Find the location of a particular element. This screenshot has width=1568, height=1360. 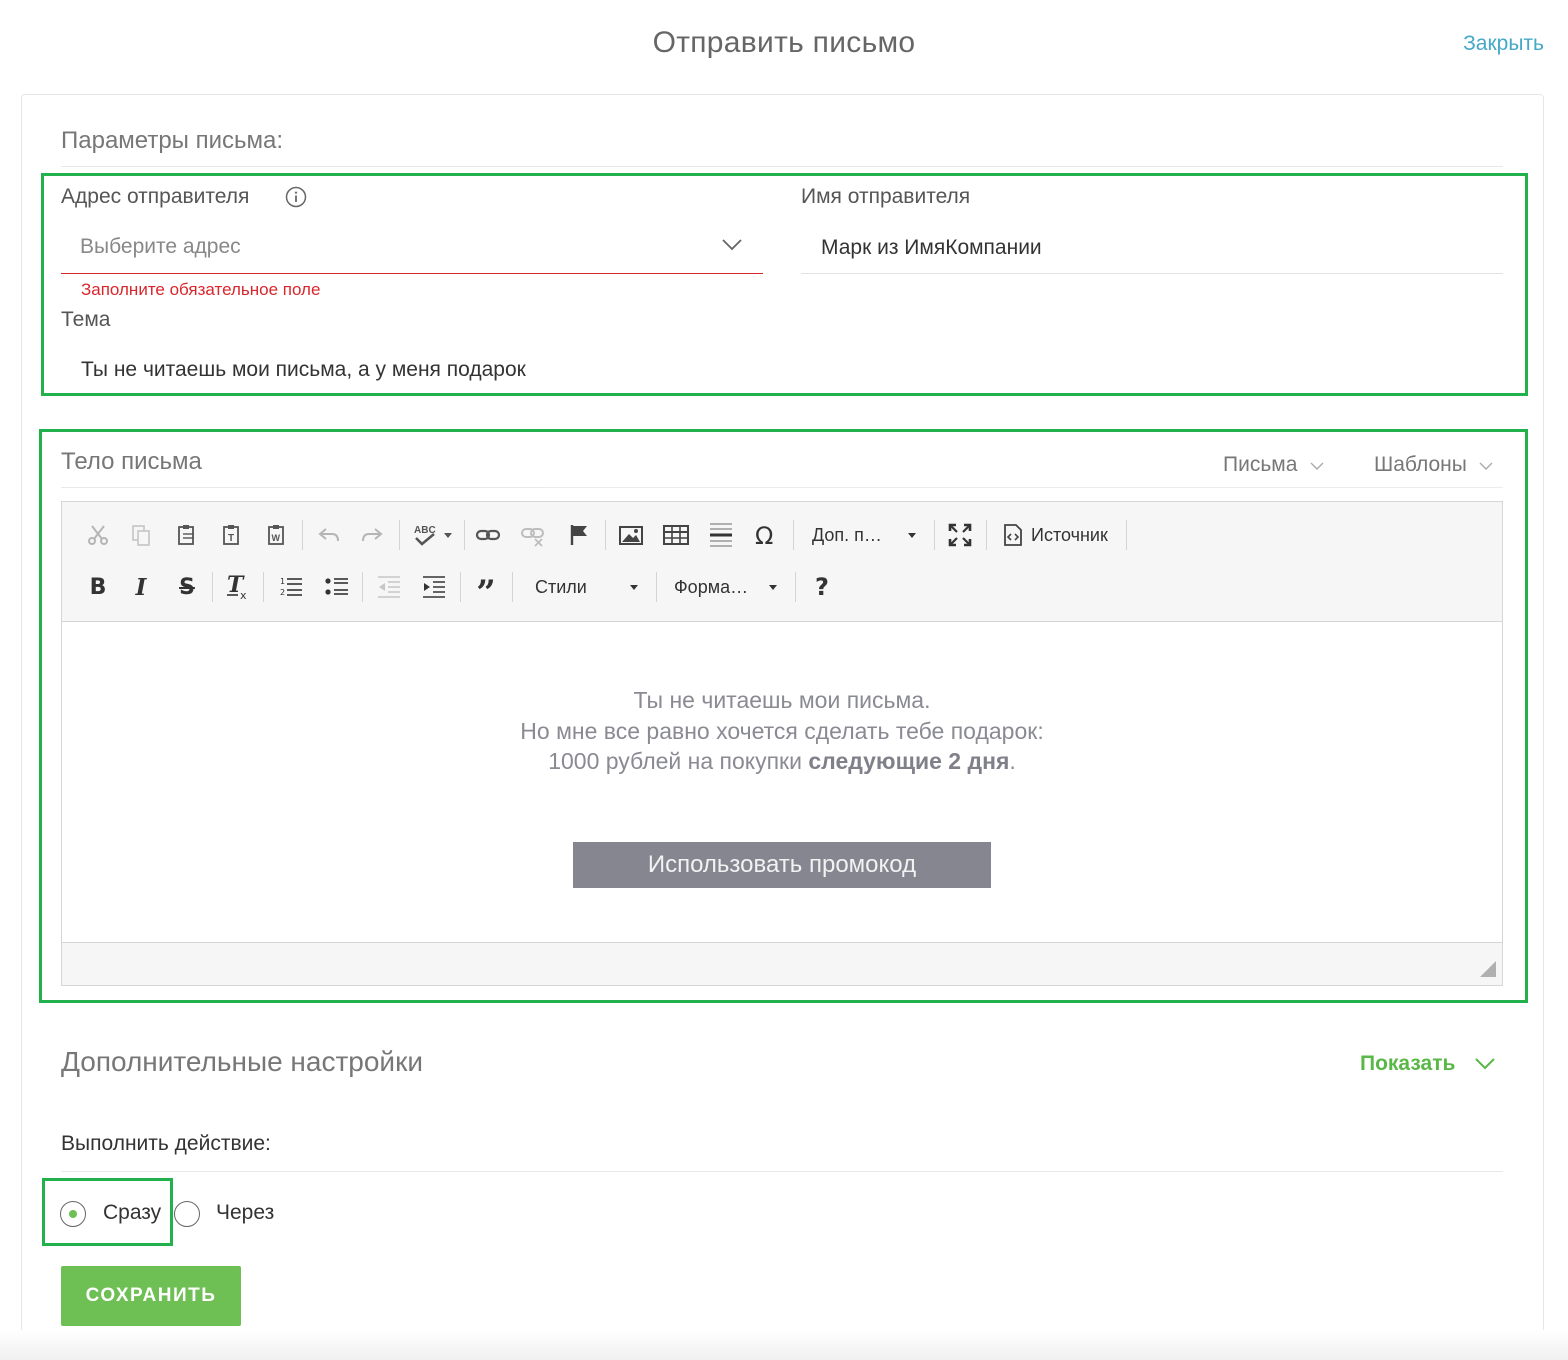

sender-address-label: Адрес отправителя is located at coordinates (155, 196).